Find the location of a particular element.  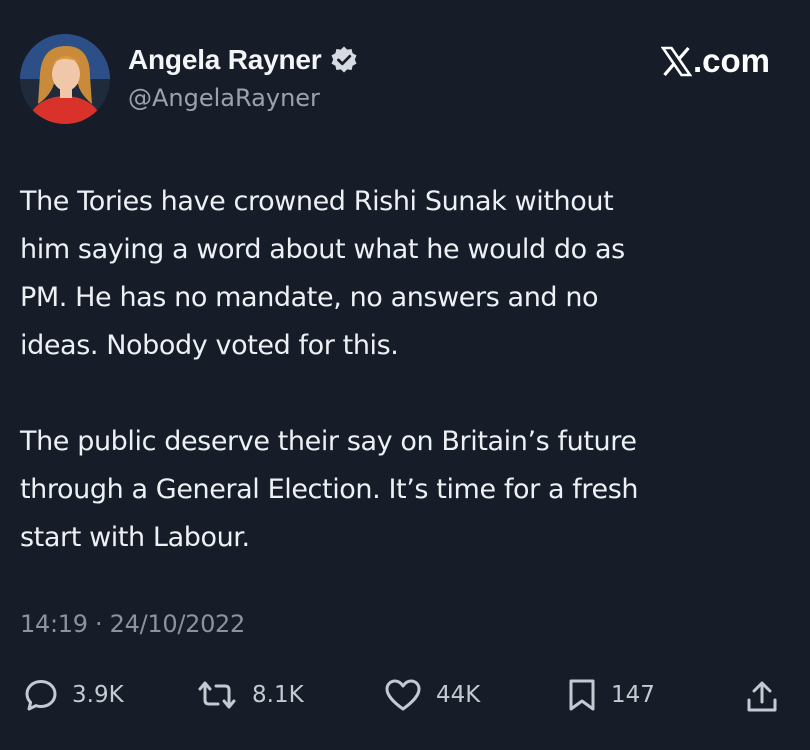

x-logo-icon is located at coordinates (676, 61).